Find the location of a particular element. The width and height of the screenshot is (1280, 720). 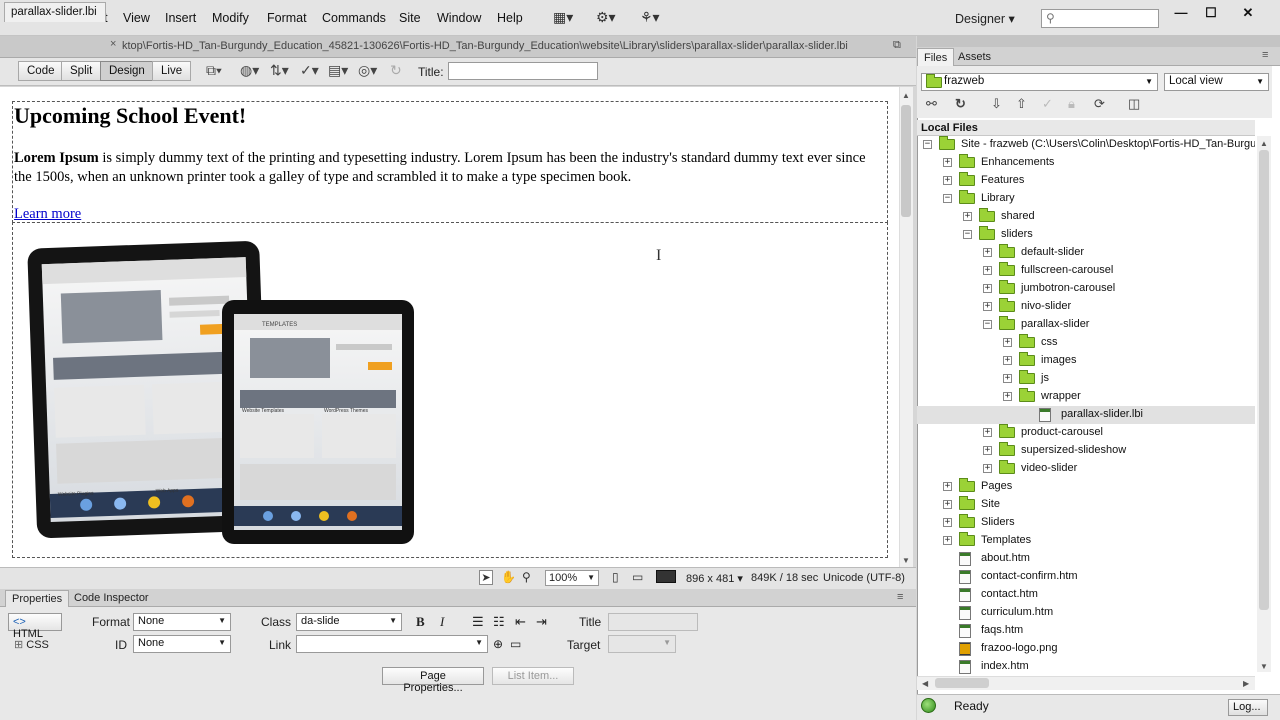

panel-menu-icon: ≡ is located at coordinates (900, 597).